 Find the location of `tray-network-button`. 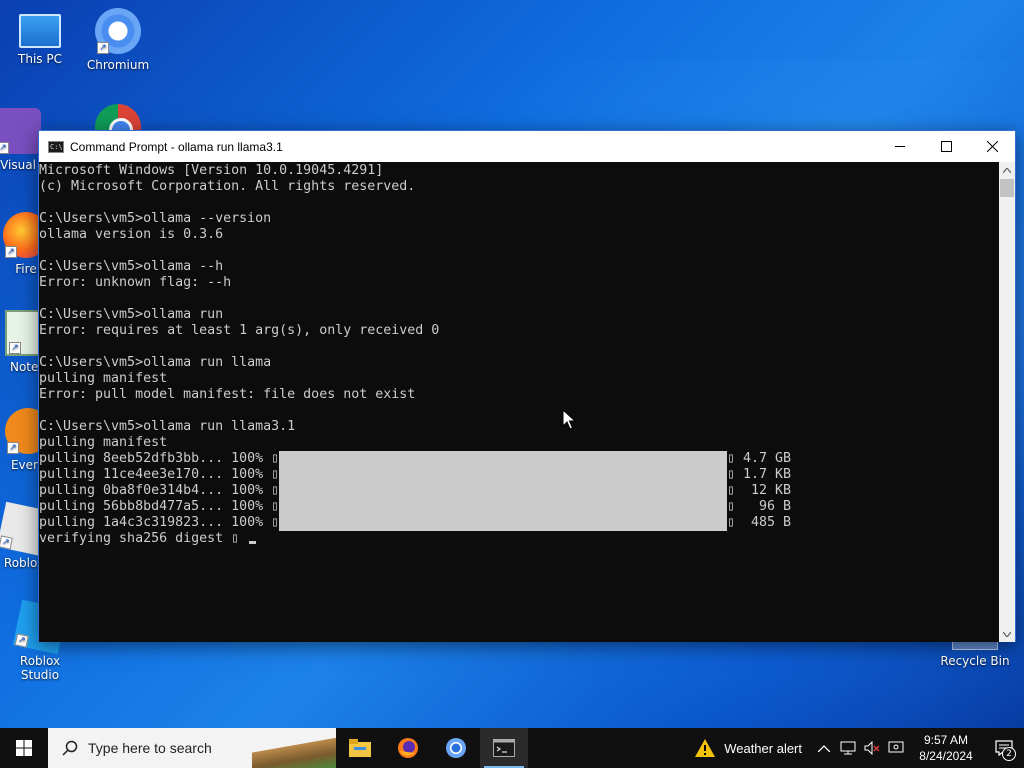

tray-network-button is located at coordinates (848, 748).